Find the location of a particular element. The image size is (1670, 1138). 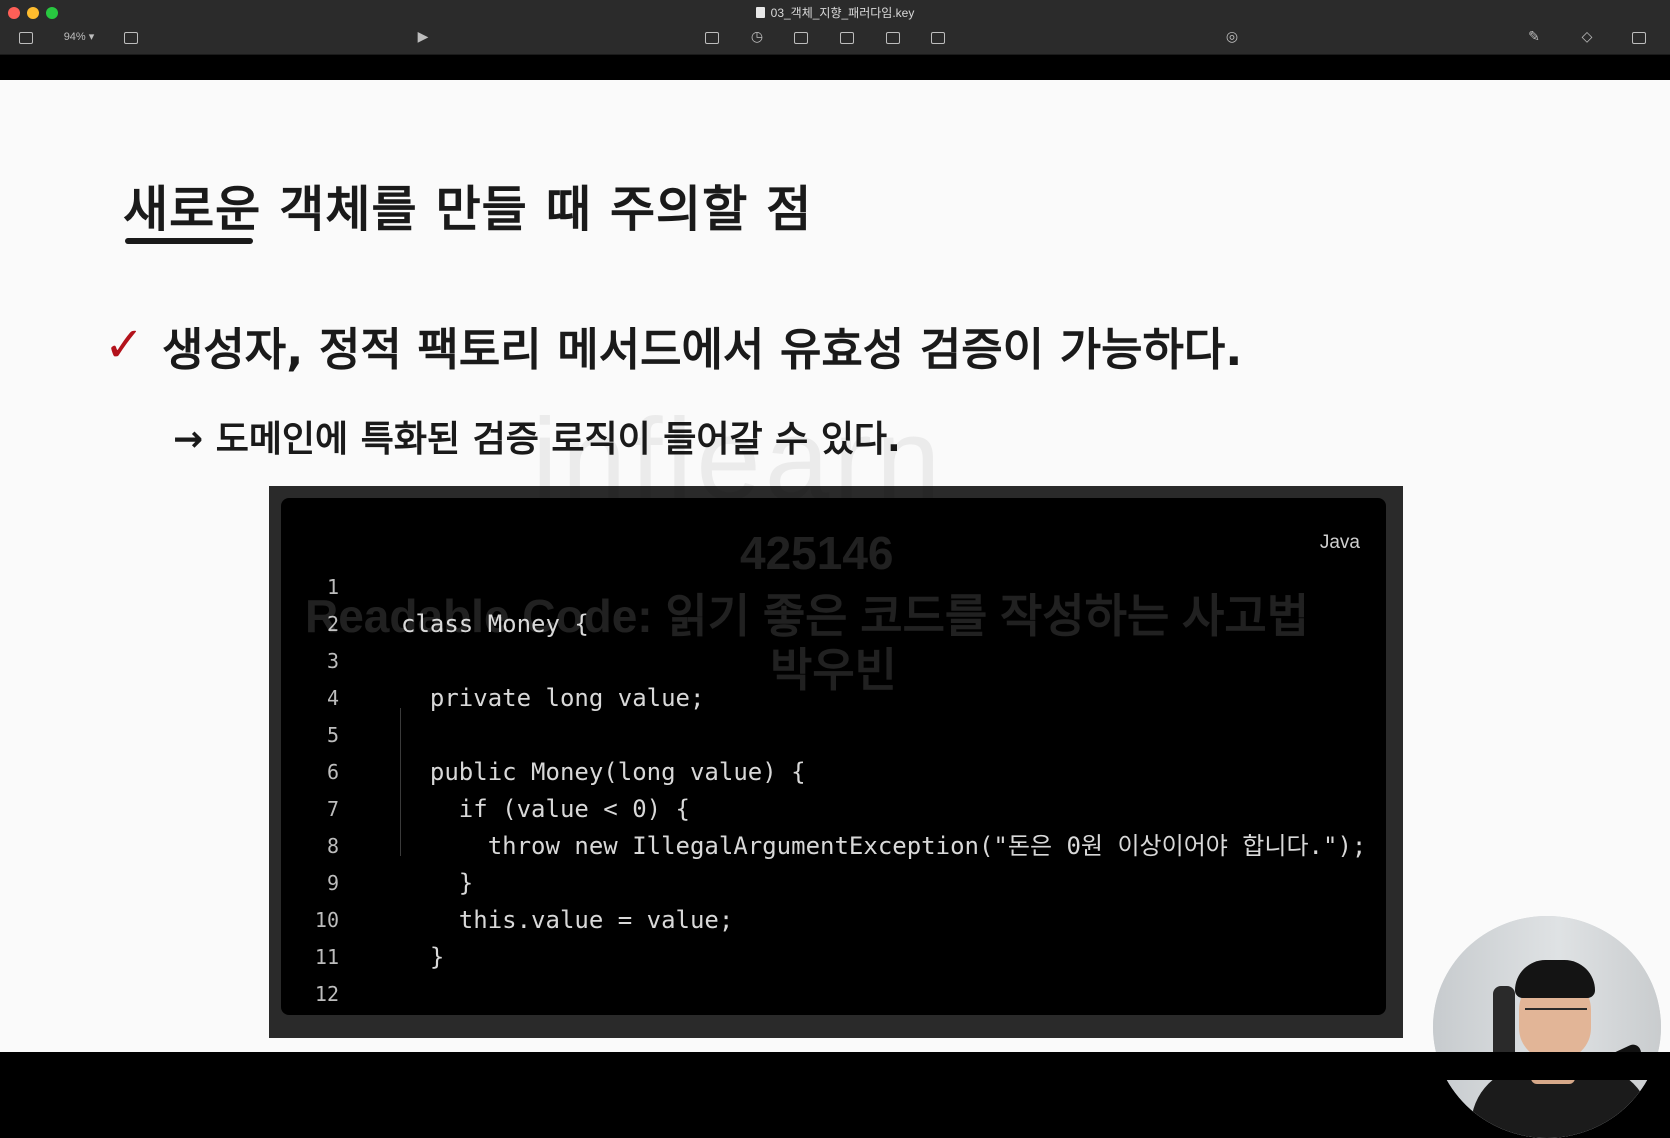

comment-icon is located at coordinates (938, 37).